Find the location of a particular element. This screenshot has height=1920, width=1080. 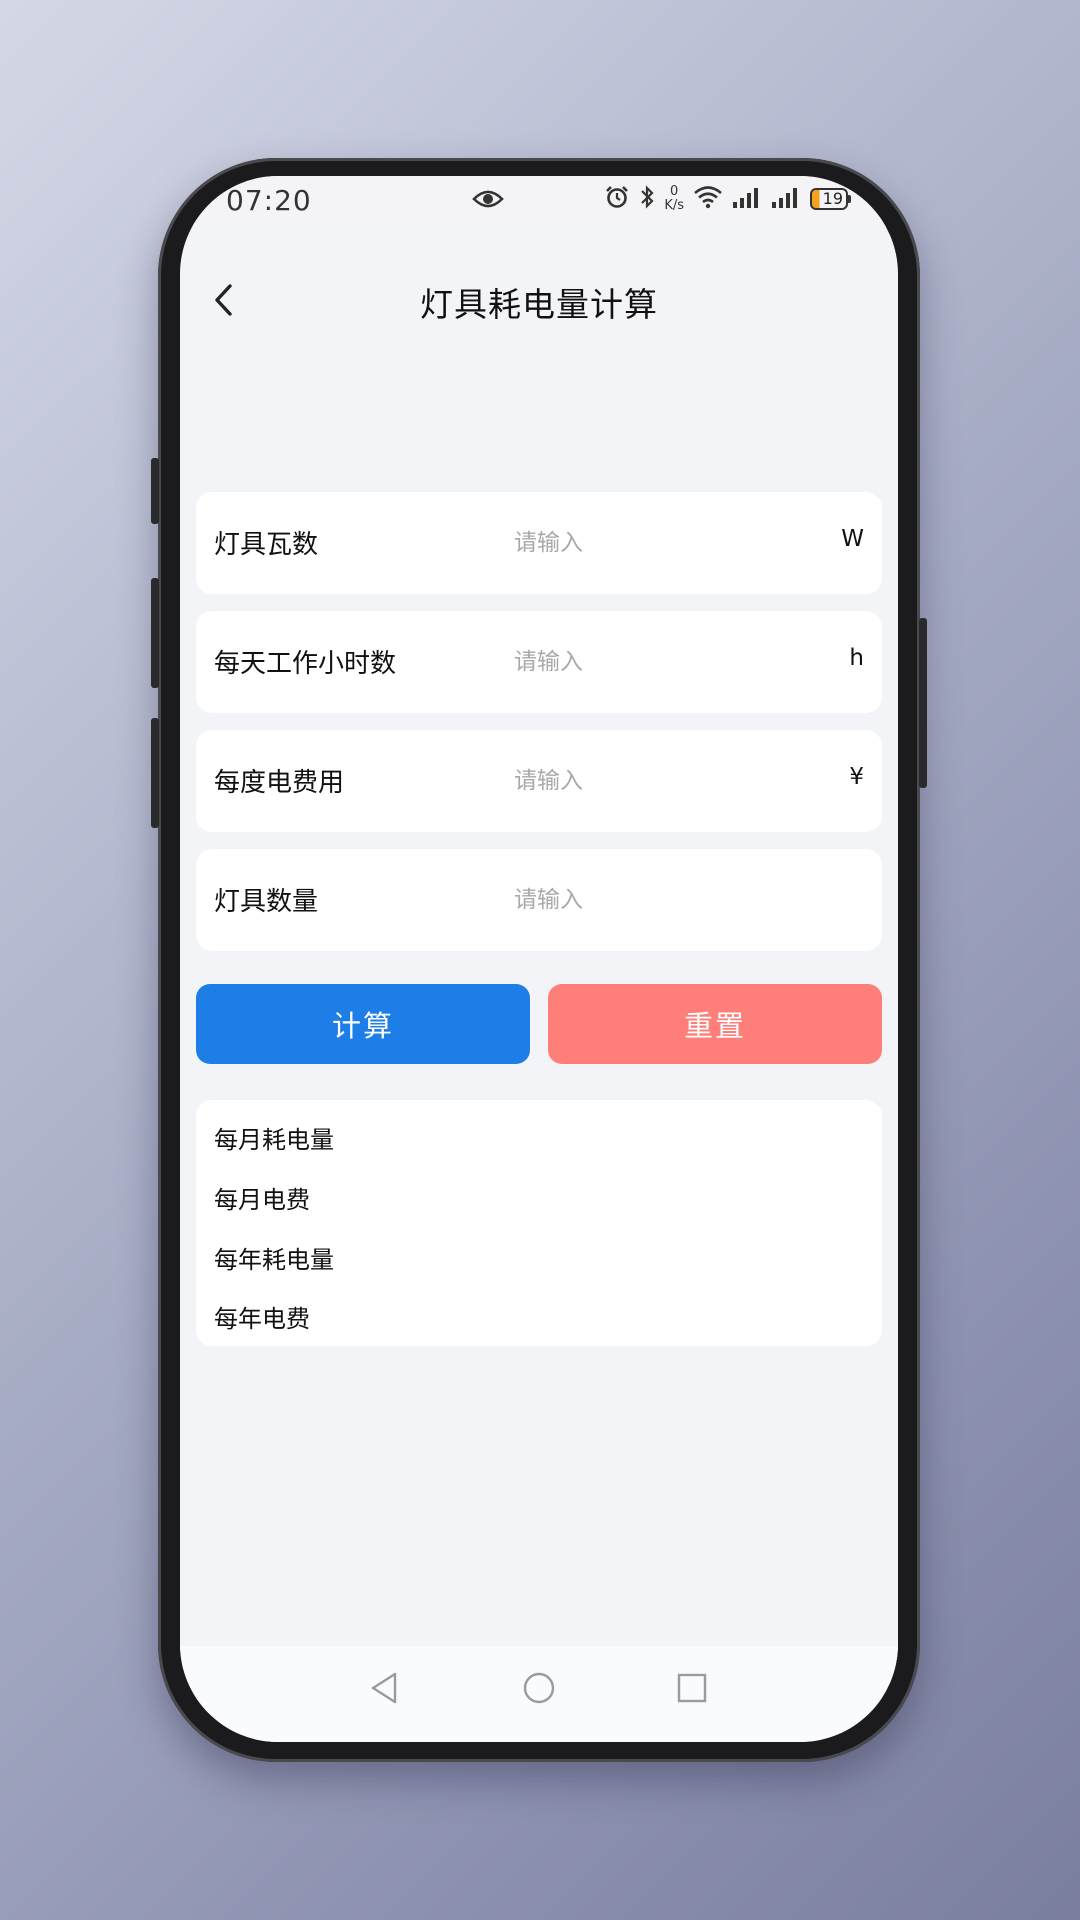

field-label: 灯具瓦数 is located at coordinates (266, 545).